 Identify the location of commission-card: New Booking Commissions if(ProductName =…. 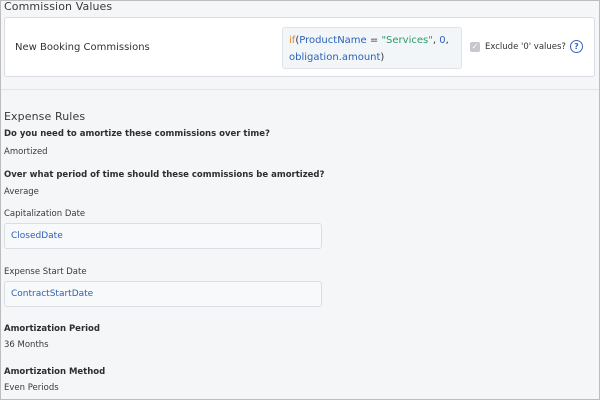
(299, 47).